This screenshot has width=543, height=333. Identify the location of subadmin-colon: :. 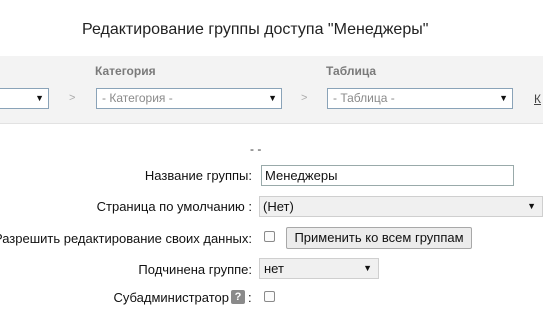
(250, 297).